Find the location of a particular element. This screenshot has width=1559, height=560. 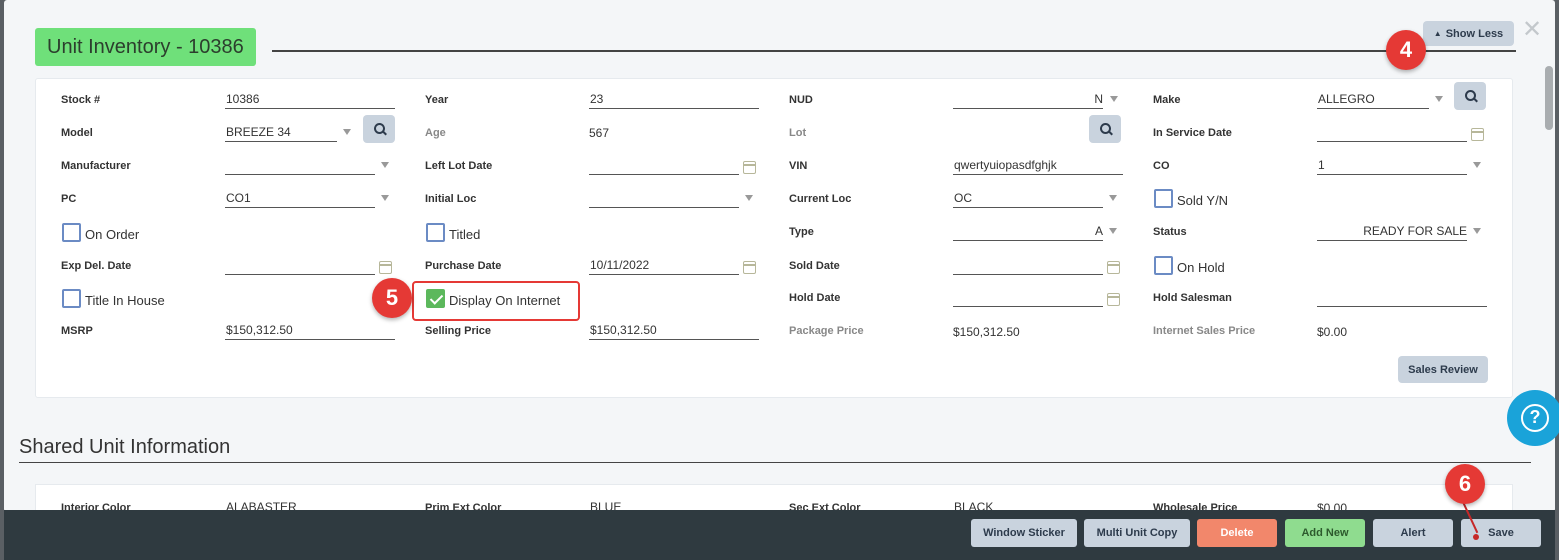

sold-checkbox-label: Sold Y/N is located at coordinates (1203, 200).